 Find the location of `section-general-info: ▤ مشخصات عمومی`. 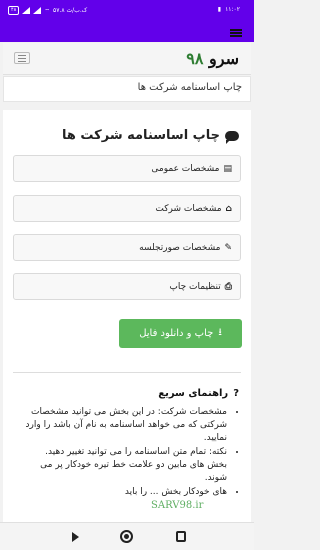

section-general-info: ▤ مشخصات عمومی is located at coordinates (127, 168).